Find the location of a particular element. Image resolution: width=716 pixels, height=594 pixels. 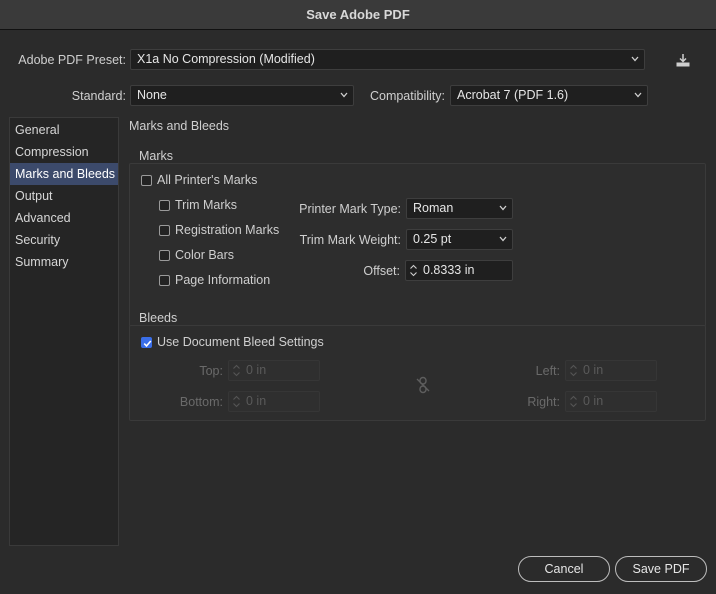

bleed-left-label: Left: is located at coordinates (547, 371).